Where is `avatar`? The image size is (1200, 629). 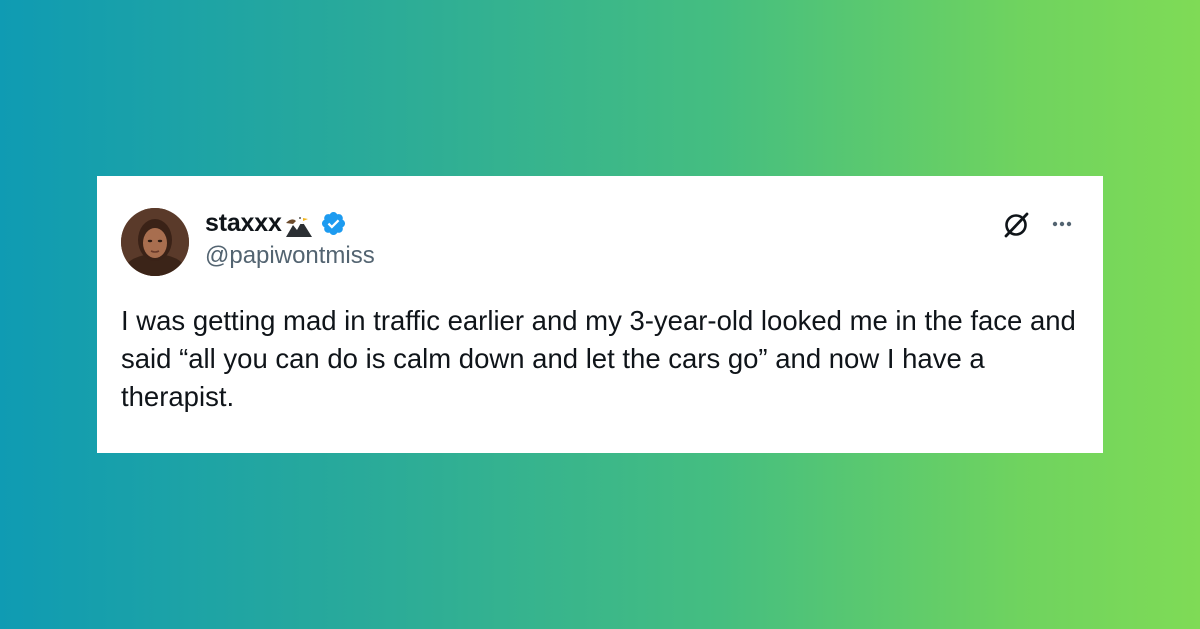 avatar is located at coordinates (155, 242).